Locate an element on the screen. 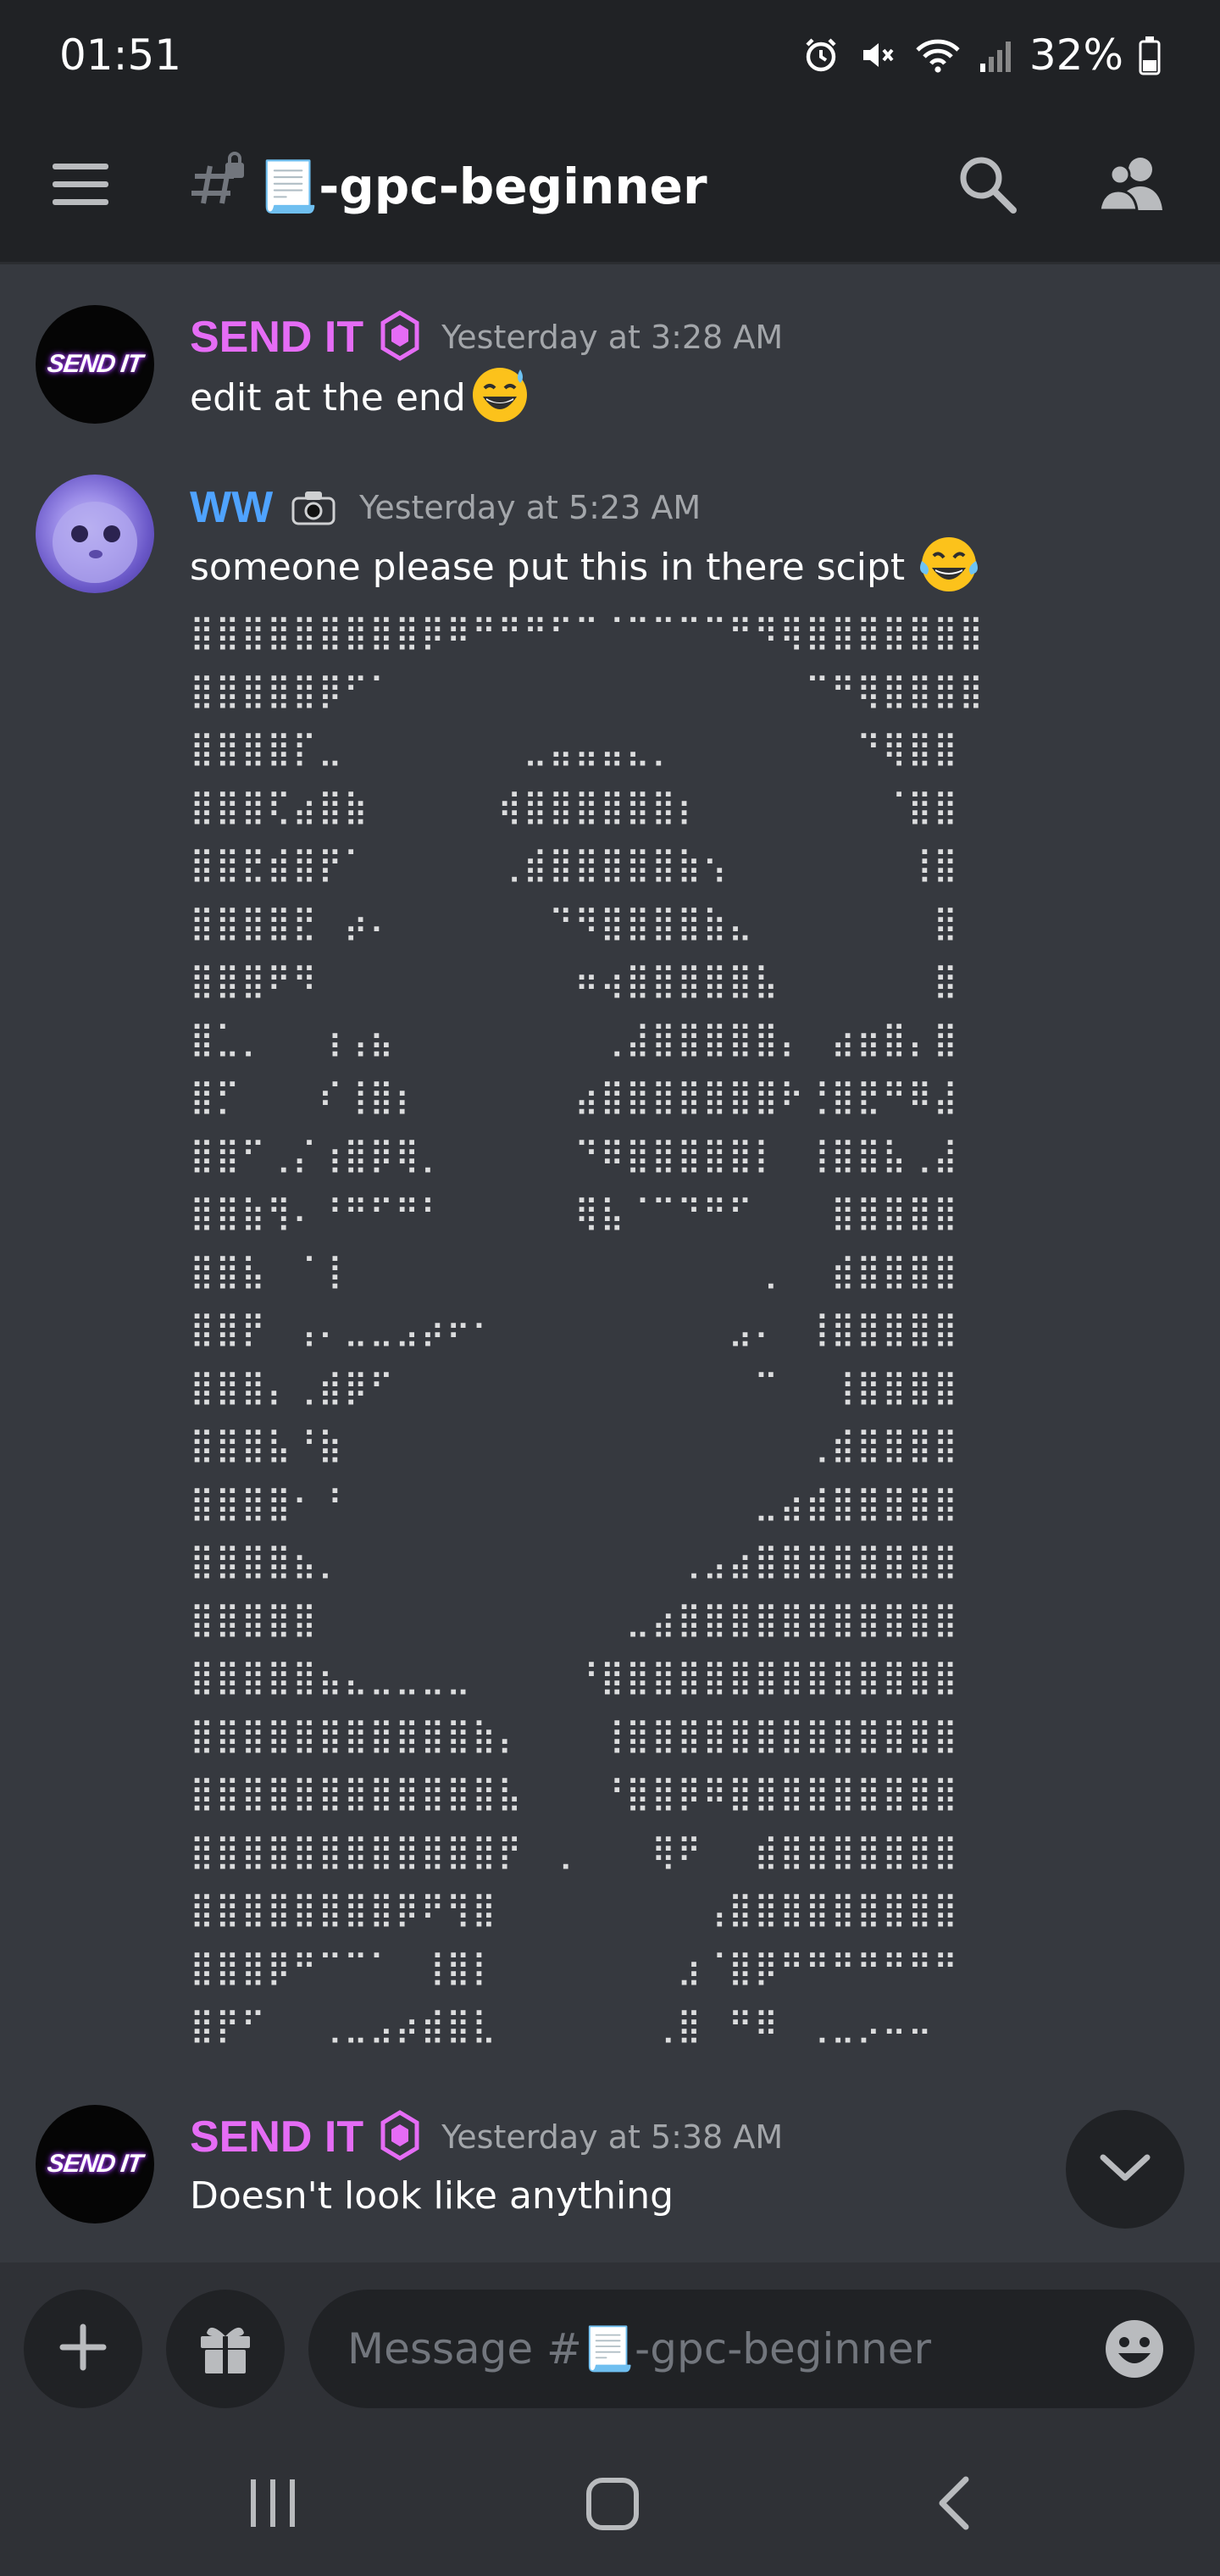  system-nav-bar is located at coordinates (610, 2504).